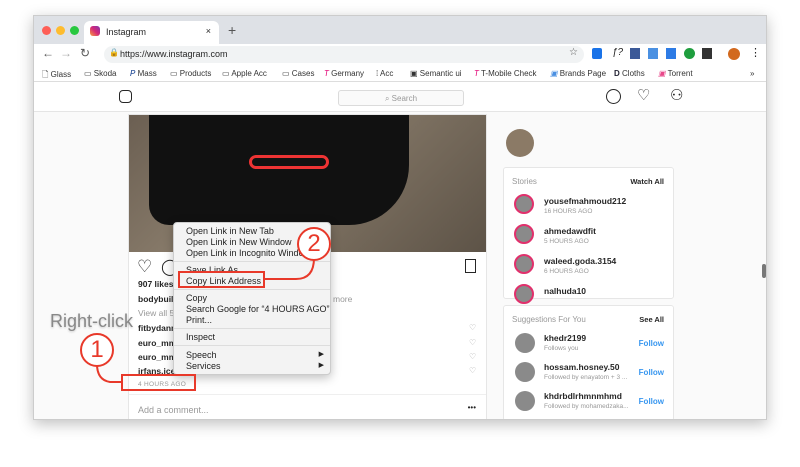  I want to click on step-2-badge: 2, so click(314, 244).